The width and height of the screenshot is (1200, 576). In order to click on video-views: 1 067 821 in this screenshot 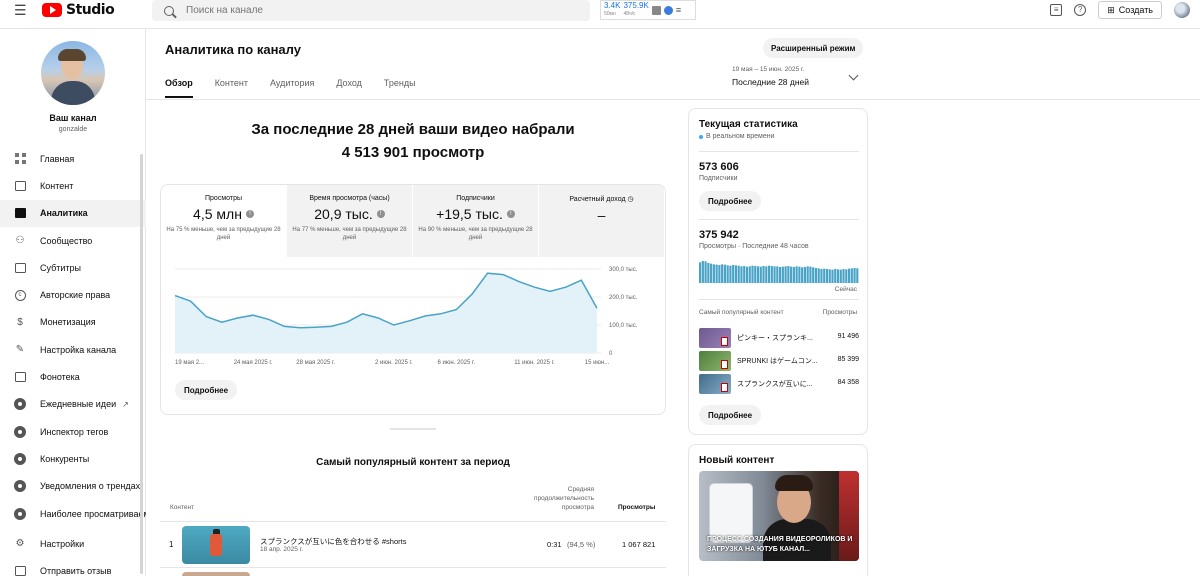, I will do `click(639, 544)`.